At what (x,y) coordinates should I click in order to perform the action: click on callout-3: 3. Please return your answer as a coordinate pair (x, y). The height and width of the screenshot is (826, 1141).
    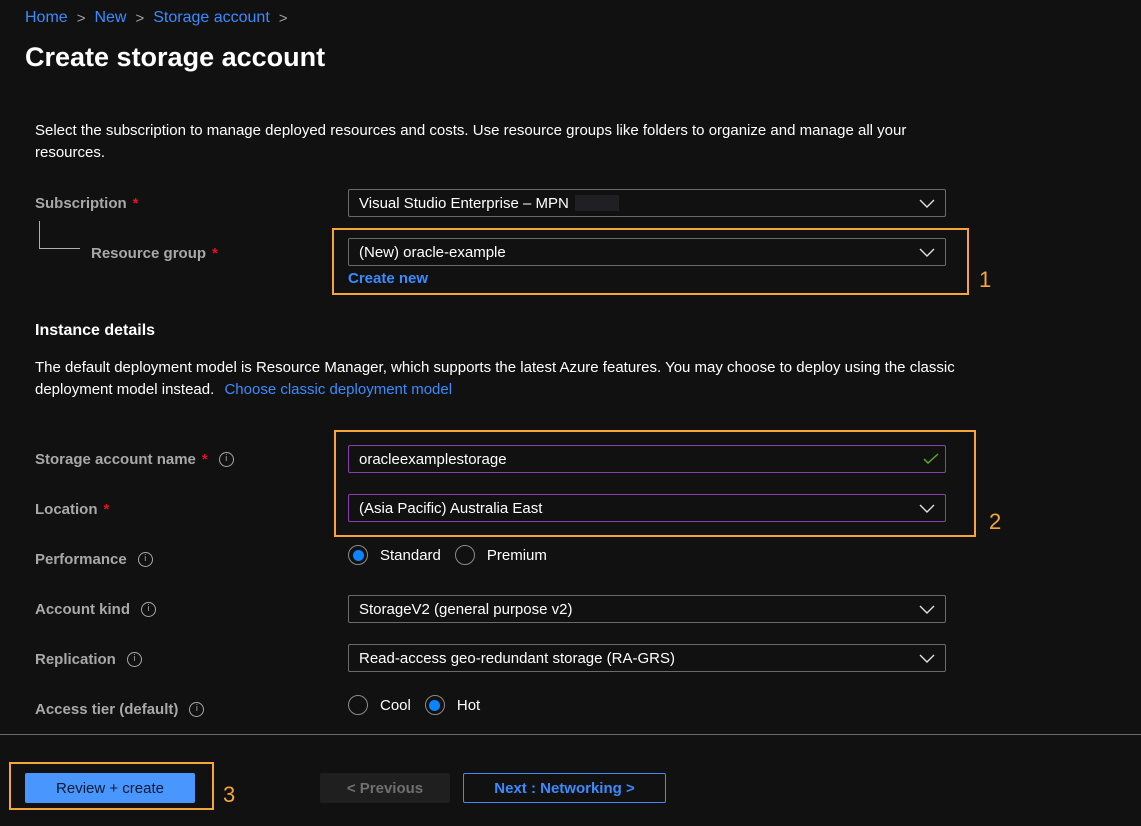
    Looking at the image, I should click on (229, 794).